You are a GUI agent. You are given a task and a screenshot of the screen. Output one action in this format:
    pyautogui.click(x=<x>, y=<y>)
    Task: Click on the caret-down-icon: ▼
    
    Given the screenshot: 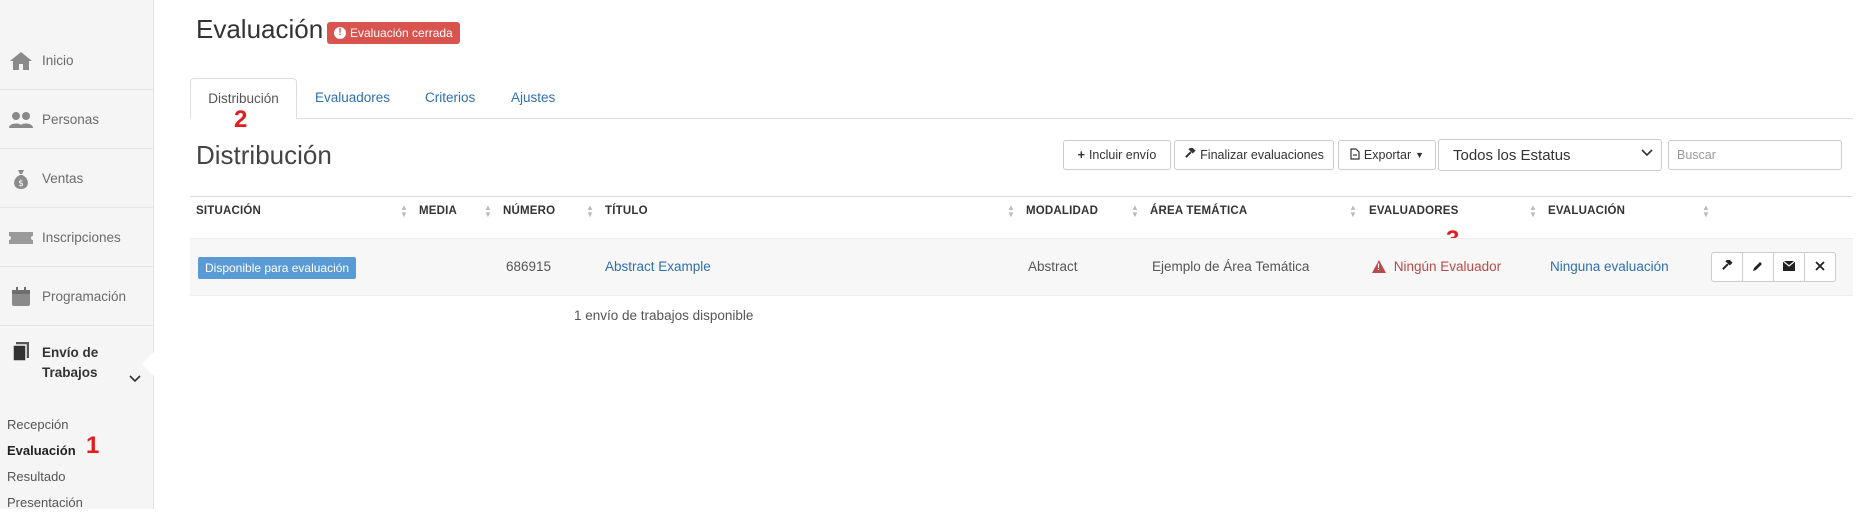 What is the action you would take?
    pyautogui.click(x=1420, y=155)
    